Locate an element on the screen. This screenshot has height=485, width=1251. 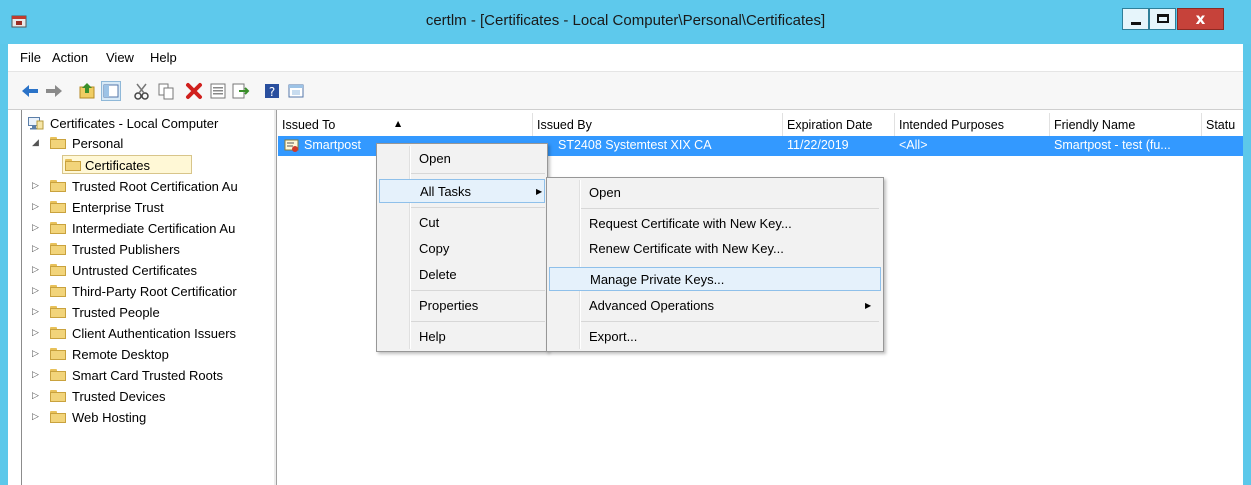
column-expiration-date: Expiration Date is located at coordinates (839, 125).